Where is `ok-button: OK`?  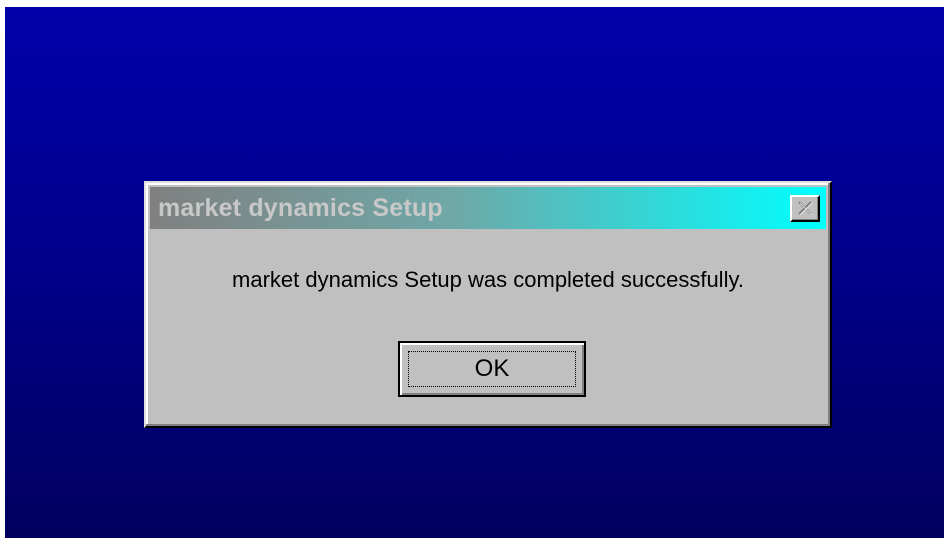 ok-button: OK is located at coordinates (492, 369).